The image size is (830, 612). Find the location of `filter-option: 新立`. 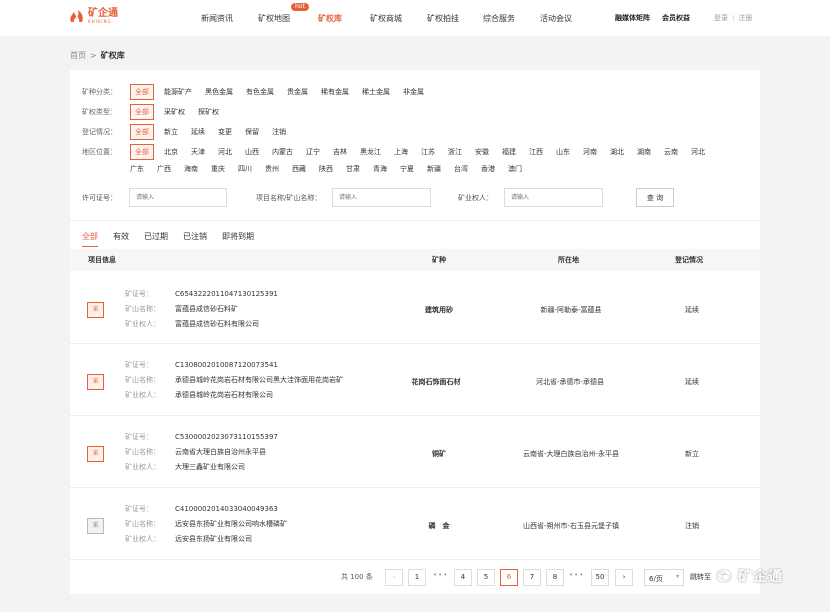

filter-option: 新立 is located at coordinates (171, 132).